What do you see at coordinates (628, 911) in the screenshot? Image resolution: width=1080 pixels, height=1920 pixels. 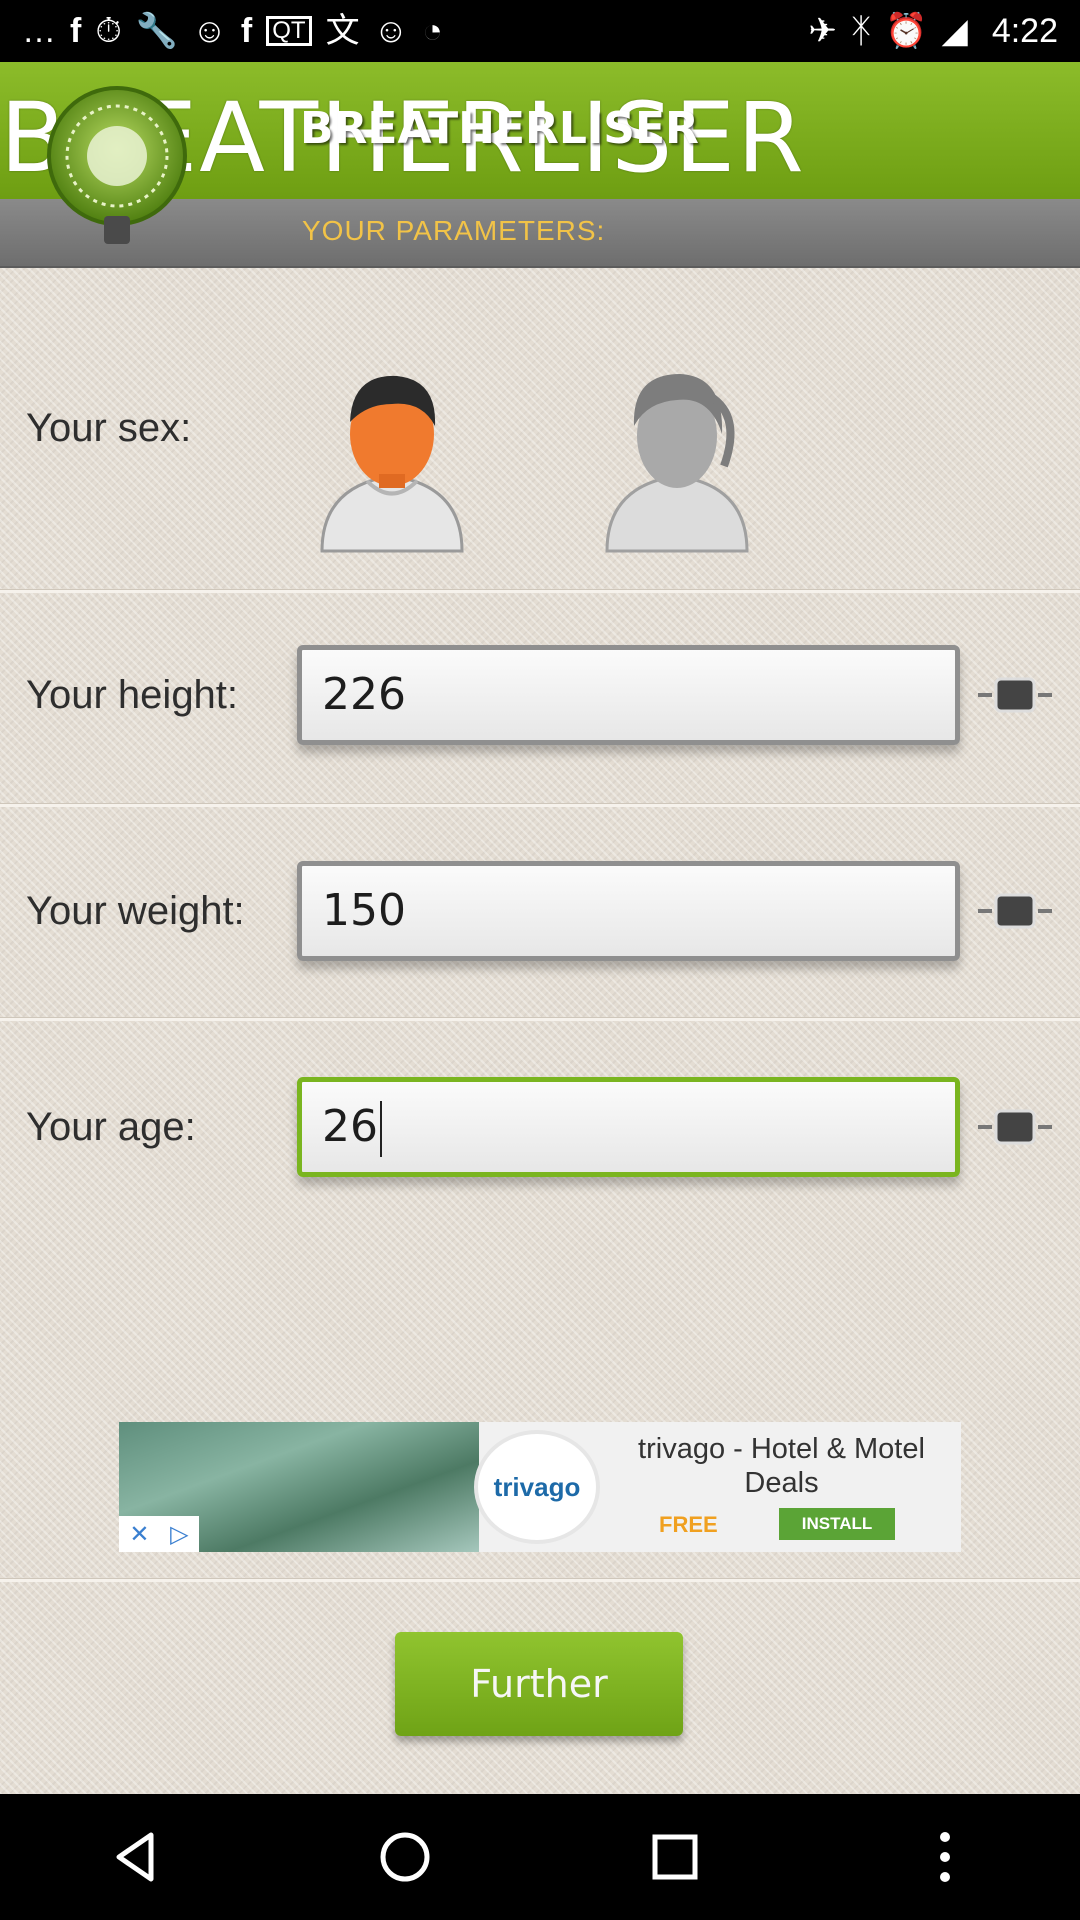 I see `weight-input: 150` at bounding box center [628, 911].